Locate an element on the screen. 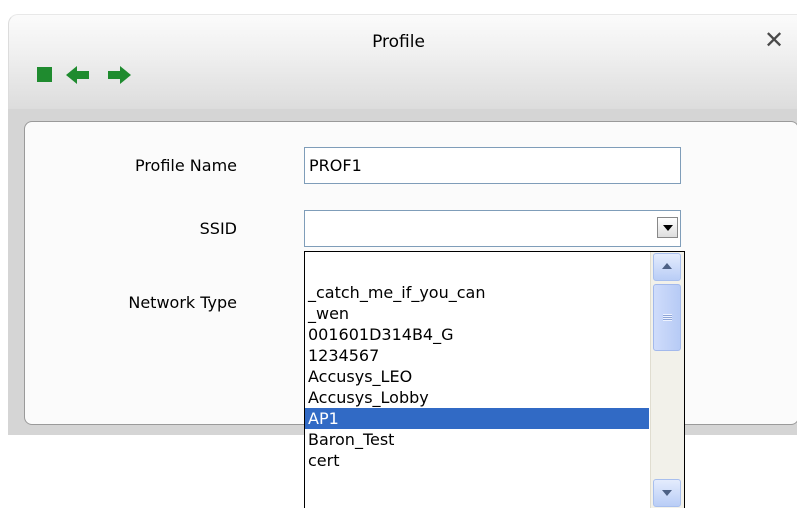 This screenshot has width=797, height=508. empty-list-item is located at coordinates (477, 267).